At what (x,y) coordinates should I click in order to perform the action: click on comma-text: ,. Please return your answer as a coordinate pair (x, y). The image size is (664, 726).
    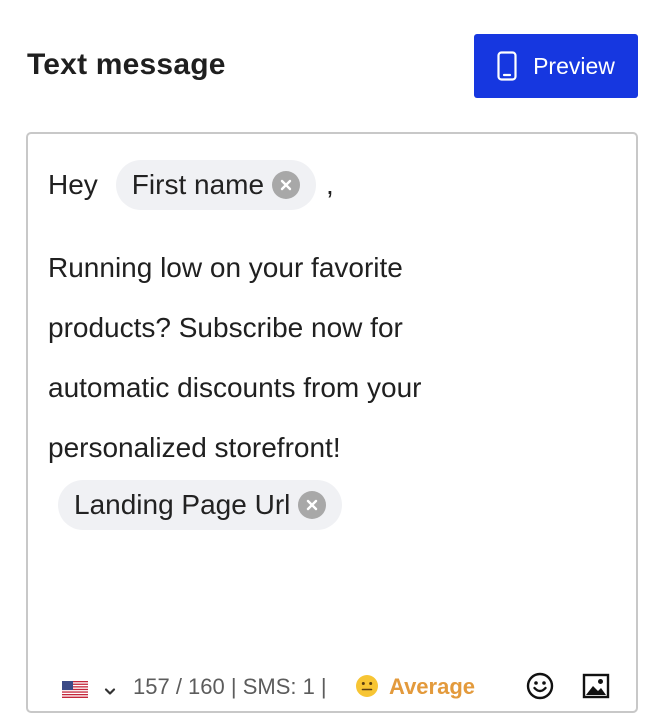
    Looking at the image, I should click on (330, 184).